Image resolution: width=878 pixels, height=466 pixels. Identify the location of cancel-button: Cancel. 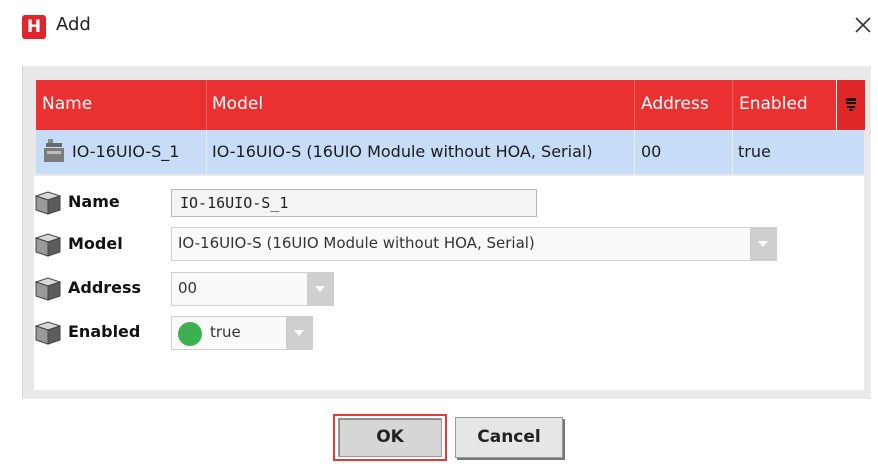
(509, 437).